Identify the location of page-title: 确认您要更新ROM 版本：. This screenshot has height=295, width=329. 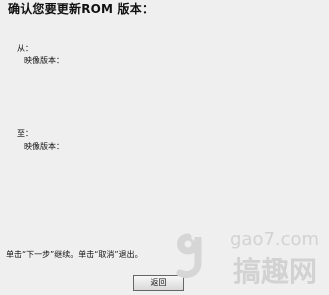
(81, 9).